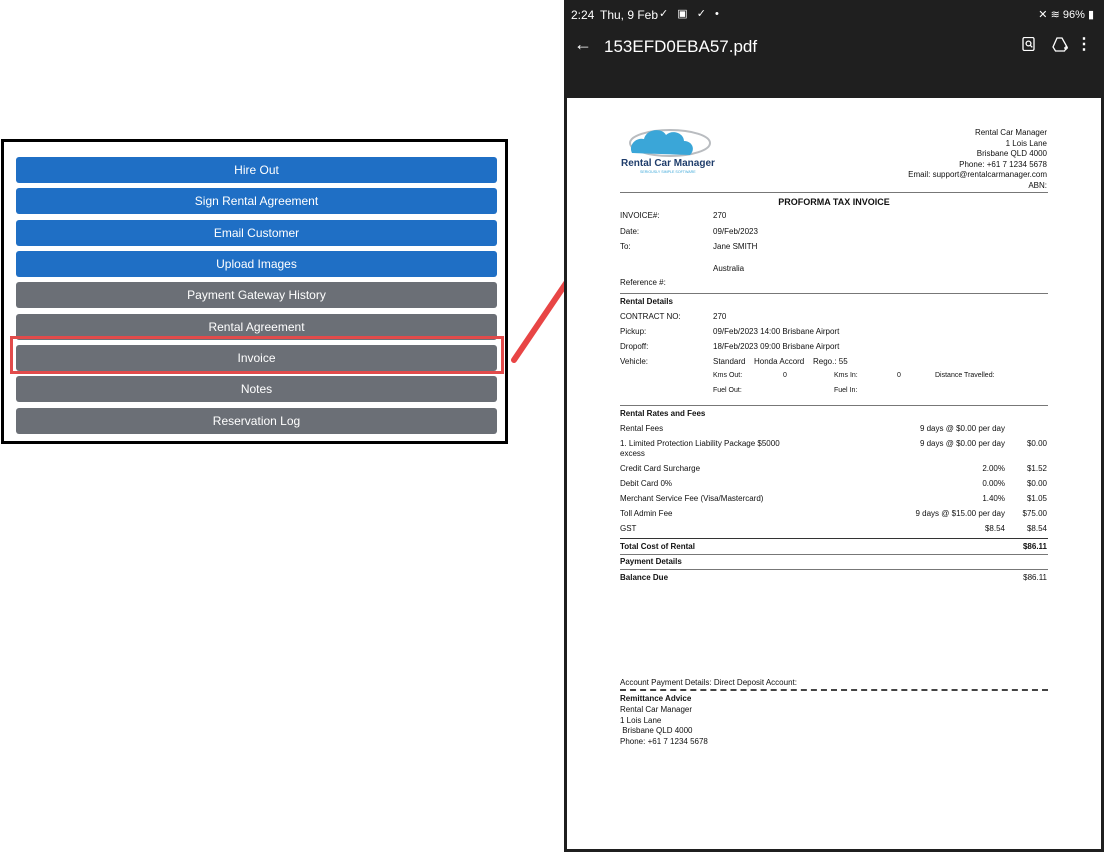 The width and height of the screenshot is (1104, 852). What do you see at coordinates (660, 468) in the screenshot?
I see `rate-name: Credit Card Surcharge` at bounding box center [660, 468].